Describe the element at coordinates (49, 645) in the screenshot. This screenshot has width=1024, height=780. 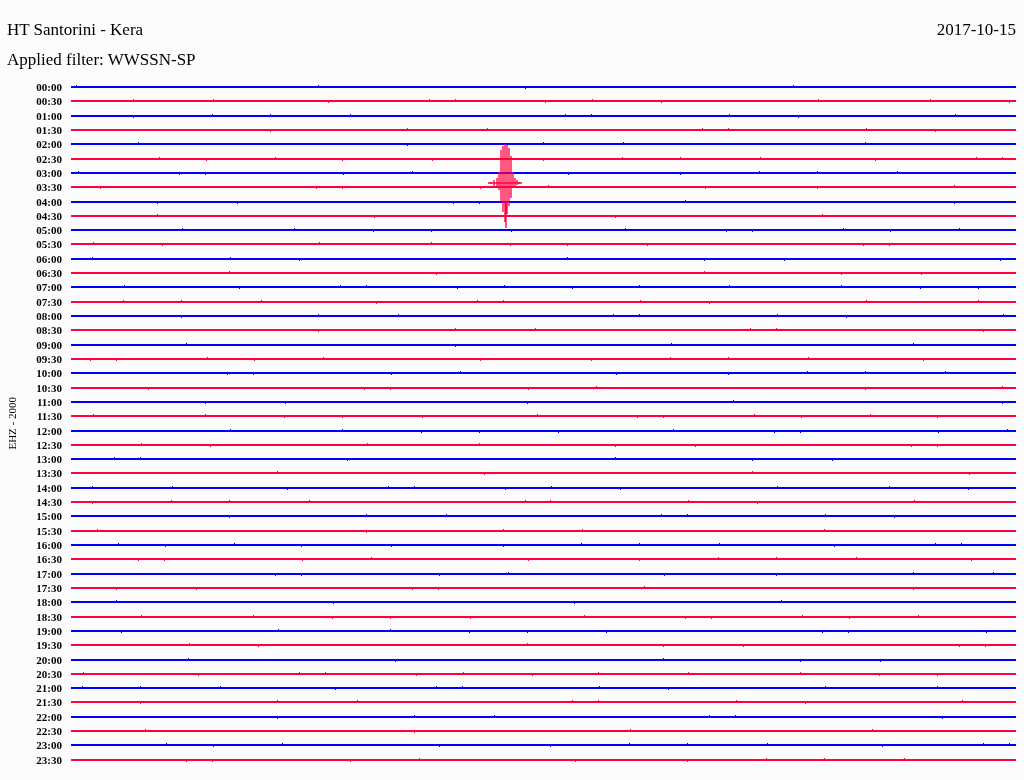
I see `time-label: 19:30` at that location.